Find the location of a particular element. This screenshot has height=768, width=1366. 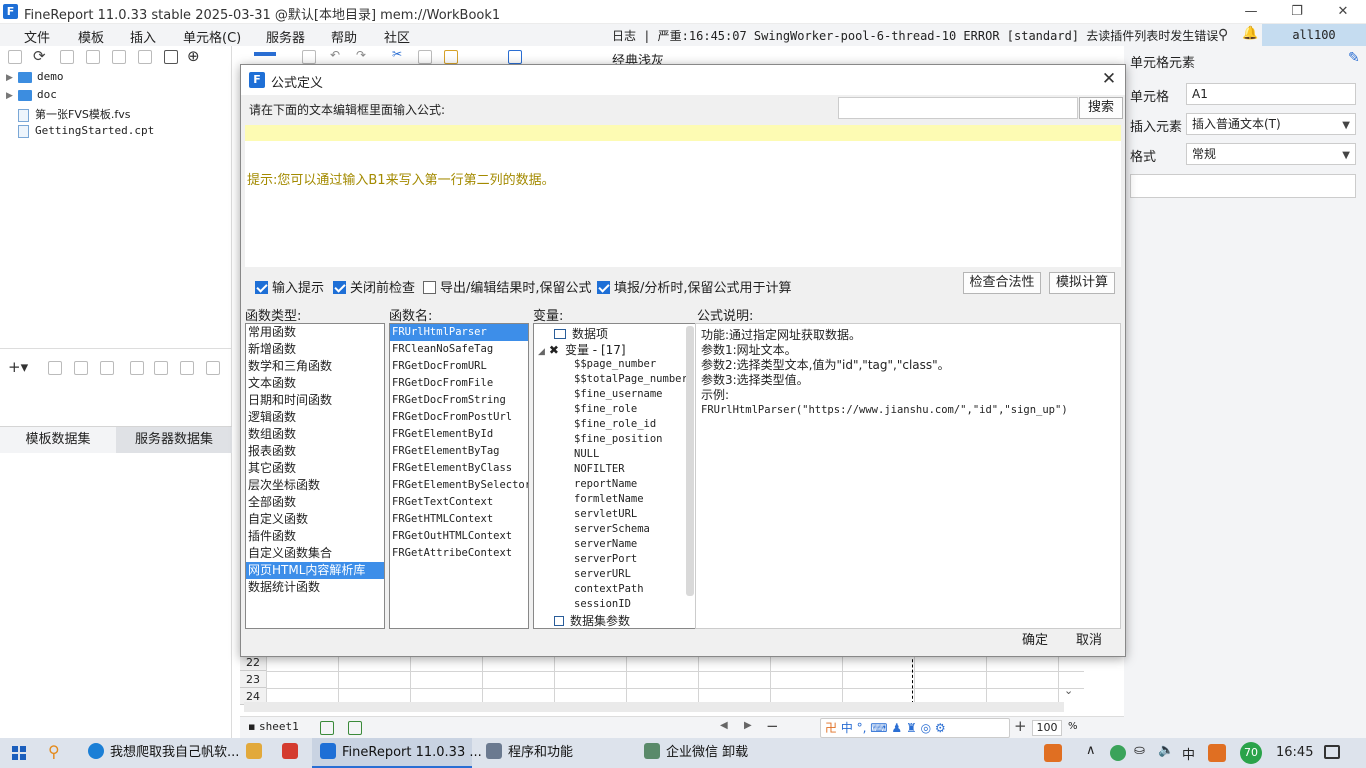

save-icon is located at coordinates (309, 57).